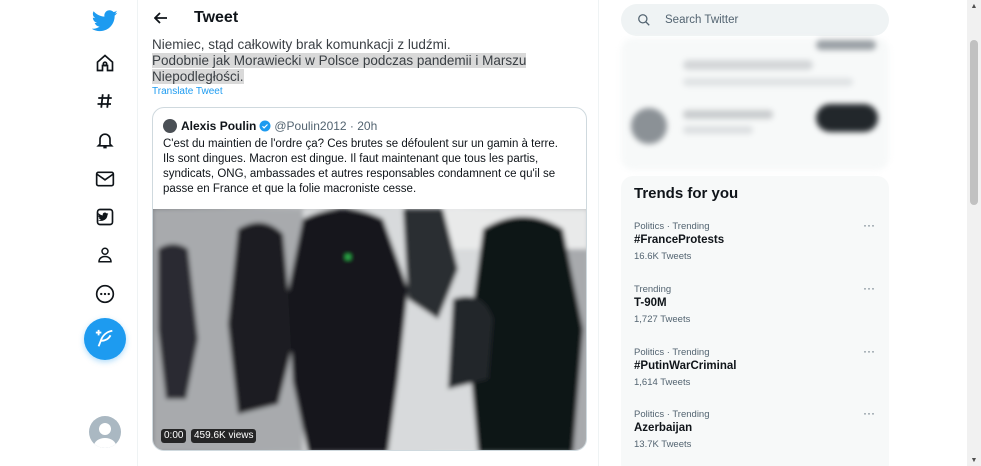 The width and height of the screenshot is (981, 466). What do you see at coordinates (663, 444) in the screenshot?
I see `trend-count: 13.7K Tweets` at bounding box center [663, 444].